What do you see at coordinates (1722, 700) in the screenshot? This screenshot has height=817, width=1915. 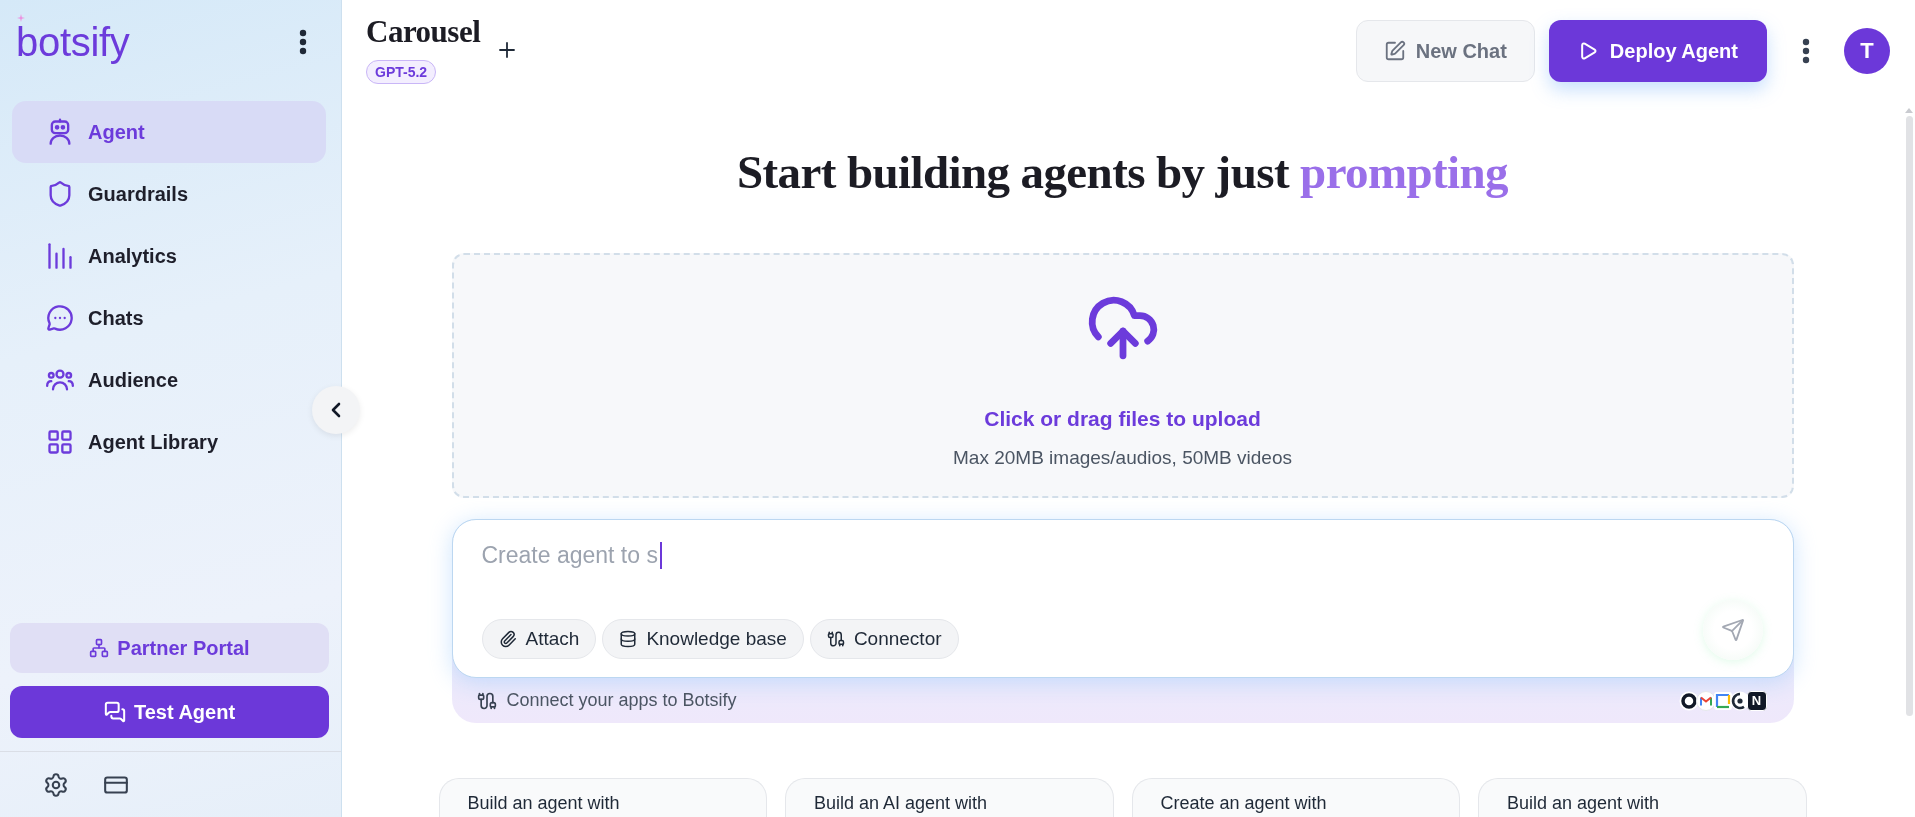 I see `calendar-icon` at bounding box center [1722, 700].